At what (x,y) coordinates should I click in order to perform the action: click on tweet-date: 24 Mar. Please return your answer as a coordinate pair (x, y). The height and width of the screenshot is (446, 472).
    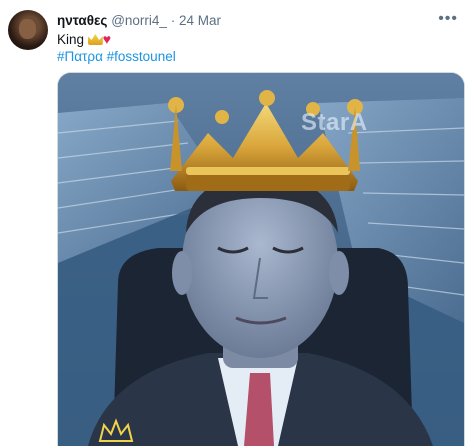
    Looking at the image, I should click on (200, 20).